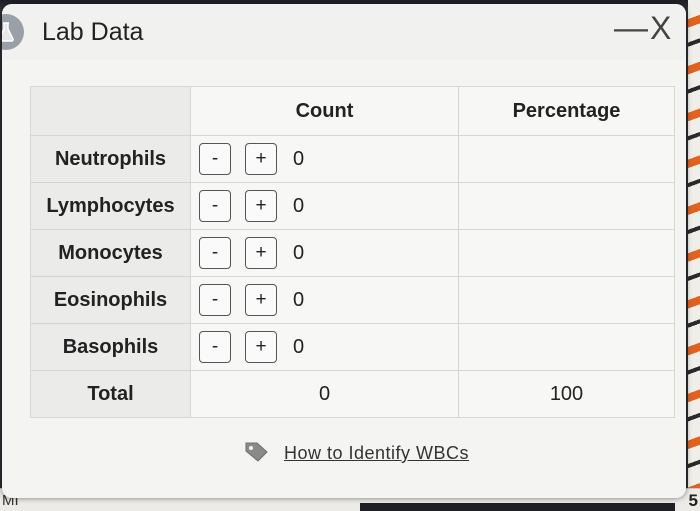 This screenshot has width=700, height=511. I want to click on table-row-eosinophils: Eosinophils - + 0, so click(352, 300).